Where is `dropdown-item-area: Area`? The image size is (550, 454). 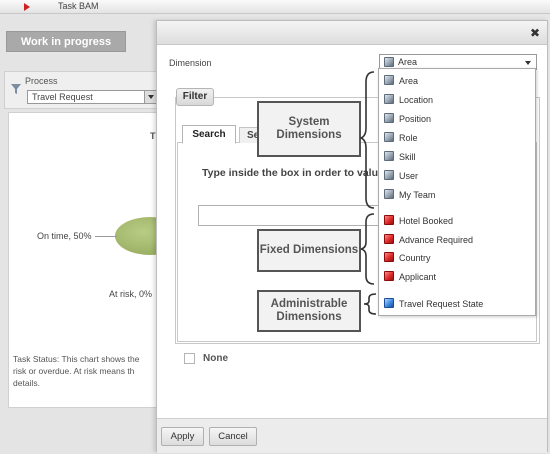 dropdown-item-area: Area is located at coordinates (457, 81).